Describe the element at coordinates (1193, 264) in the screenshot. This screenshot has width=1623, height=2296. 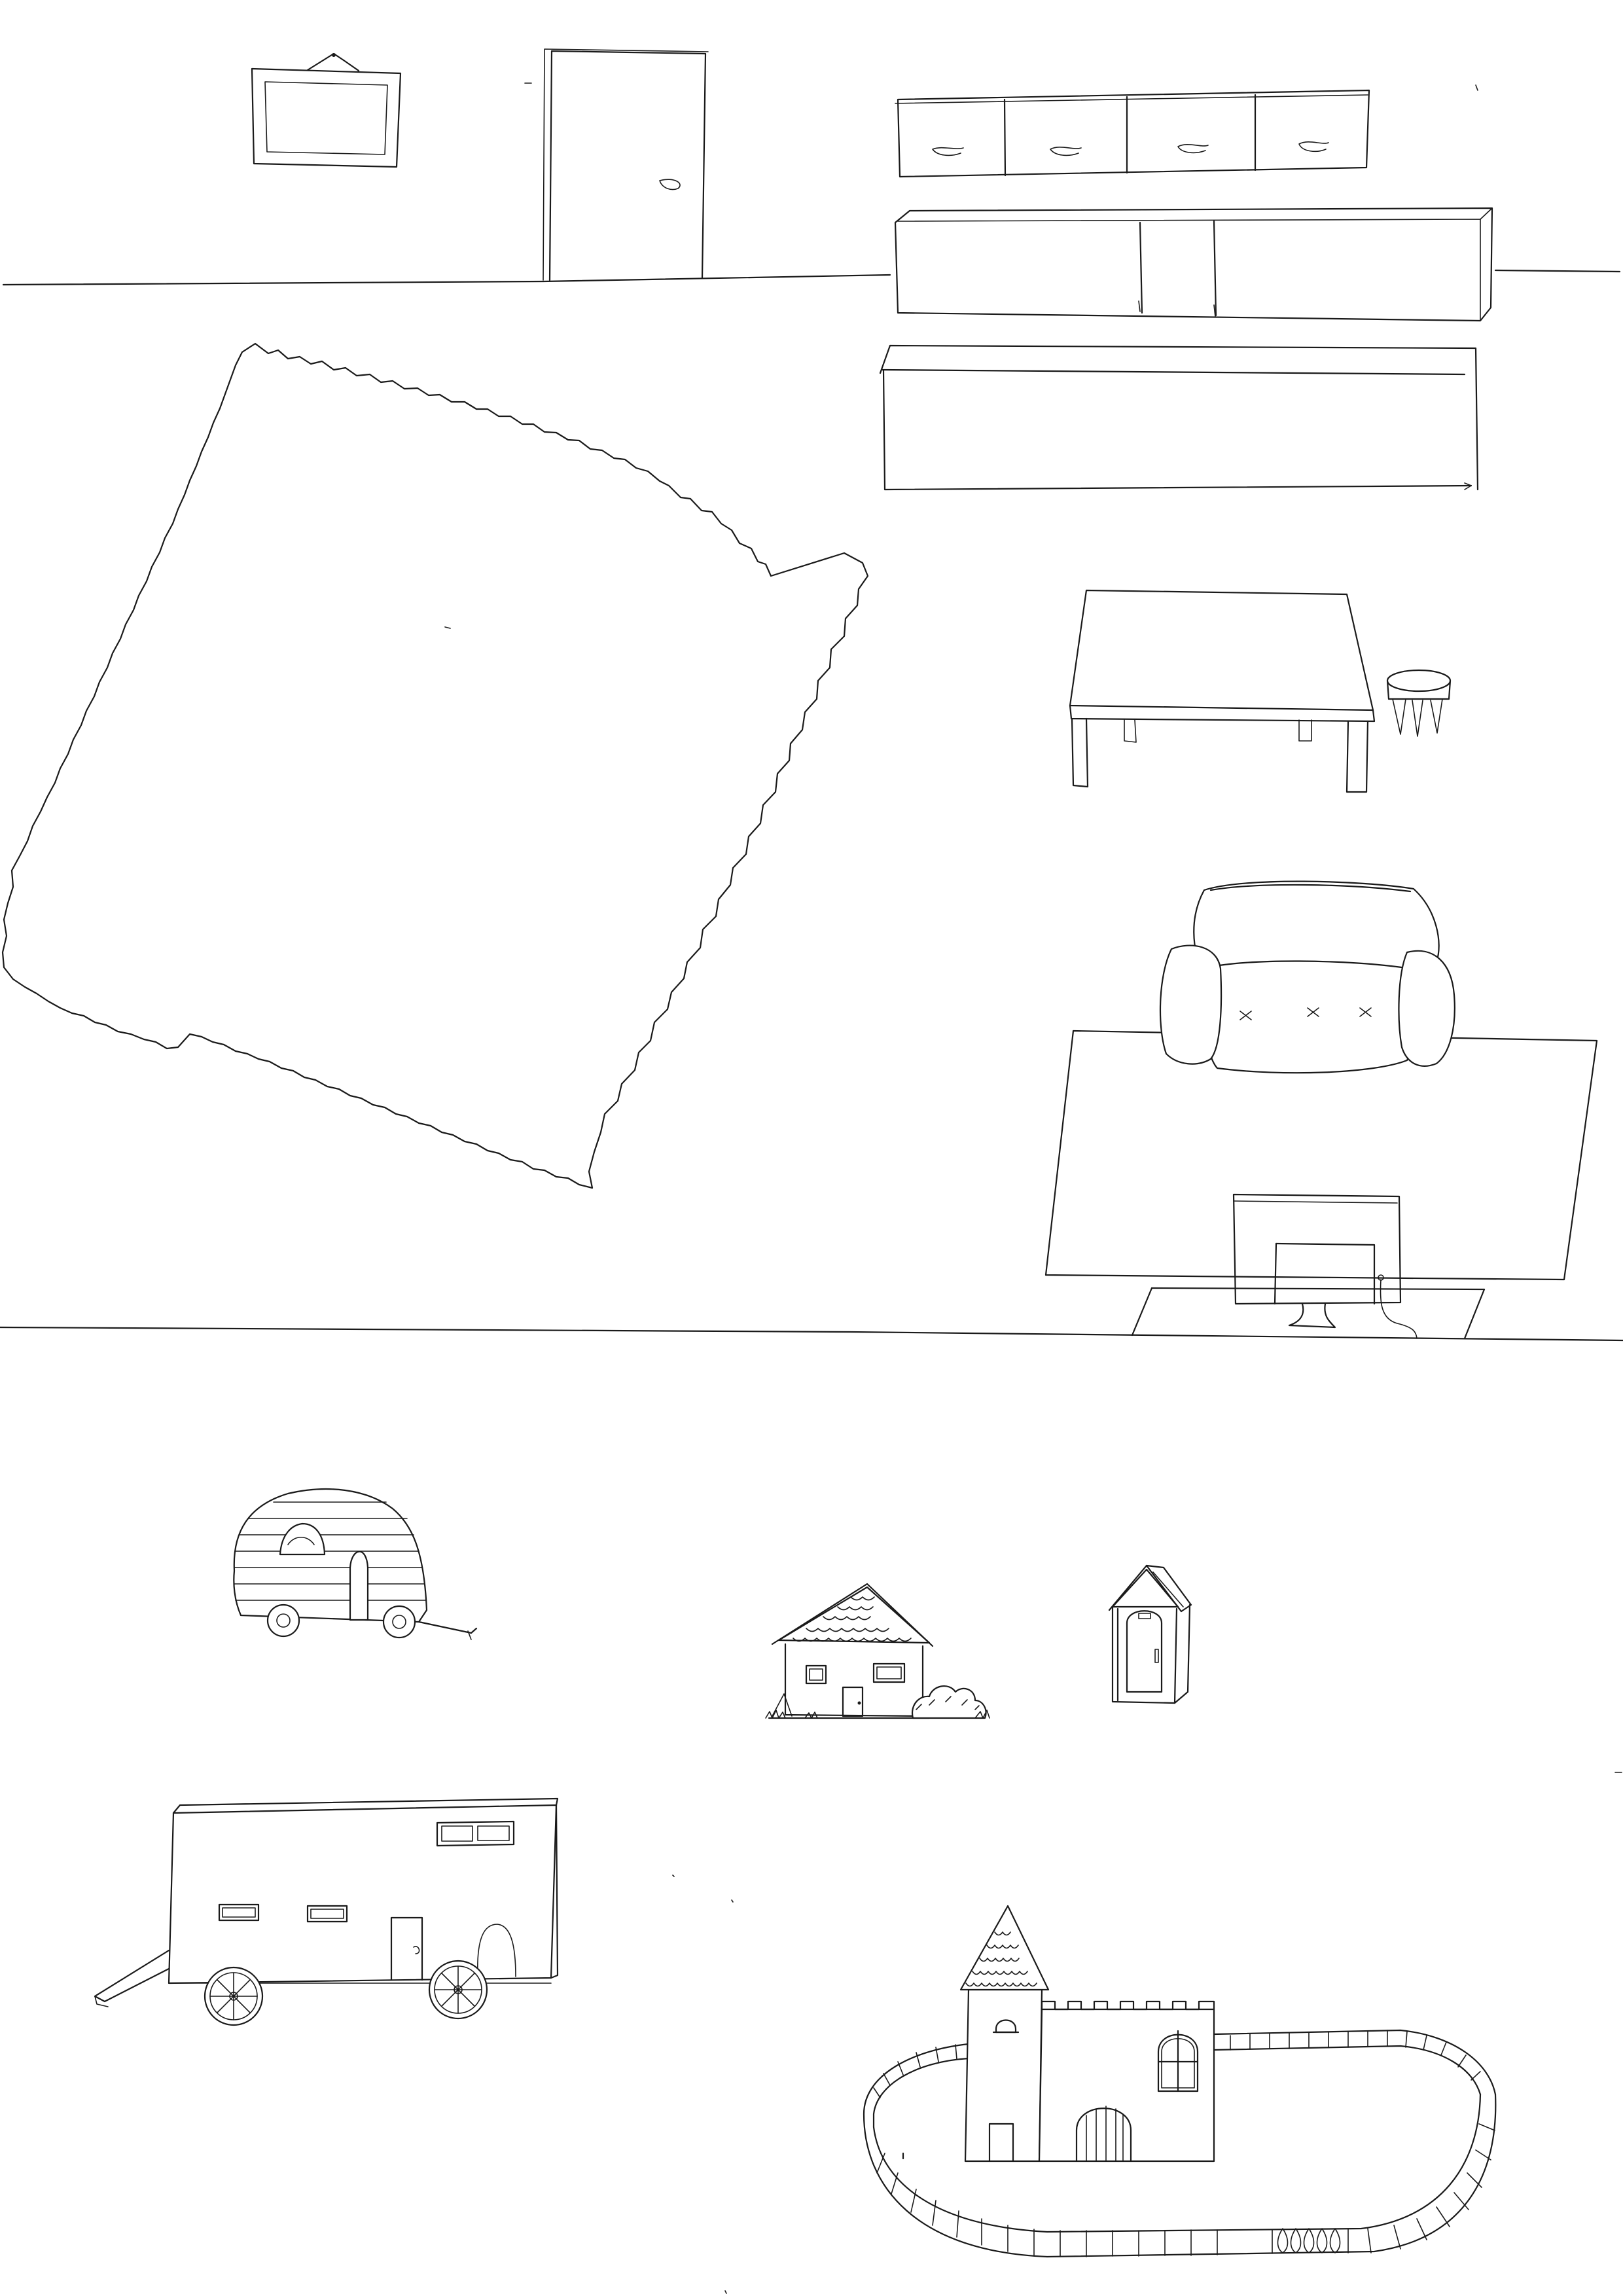
I see `sideboard` at that location.